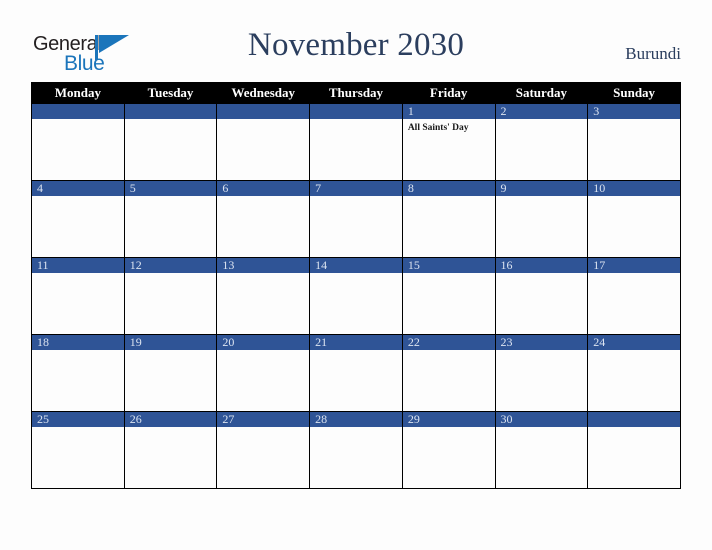  Describe the element at coordinates (78, 219) in the screenshot. I see `calendar-day-cell: 4` at that location.